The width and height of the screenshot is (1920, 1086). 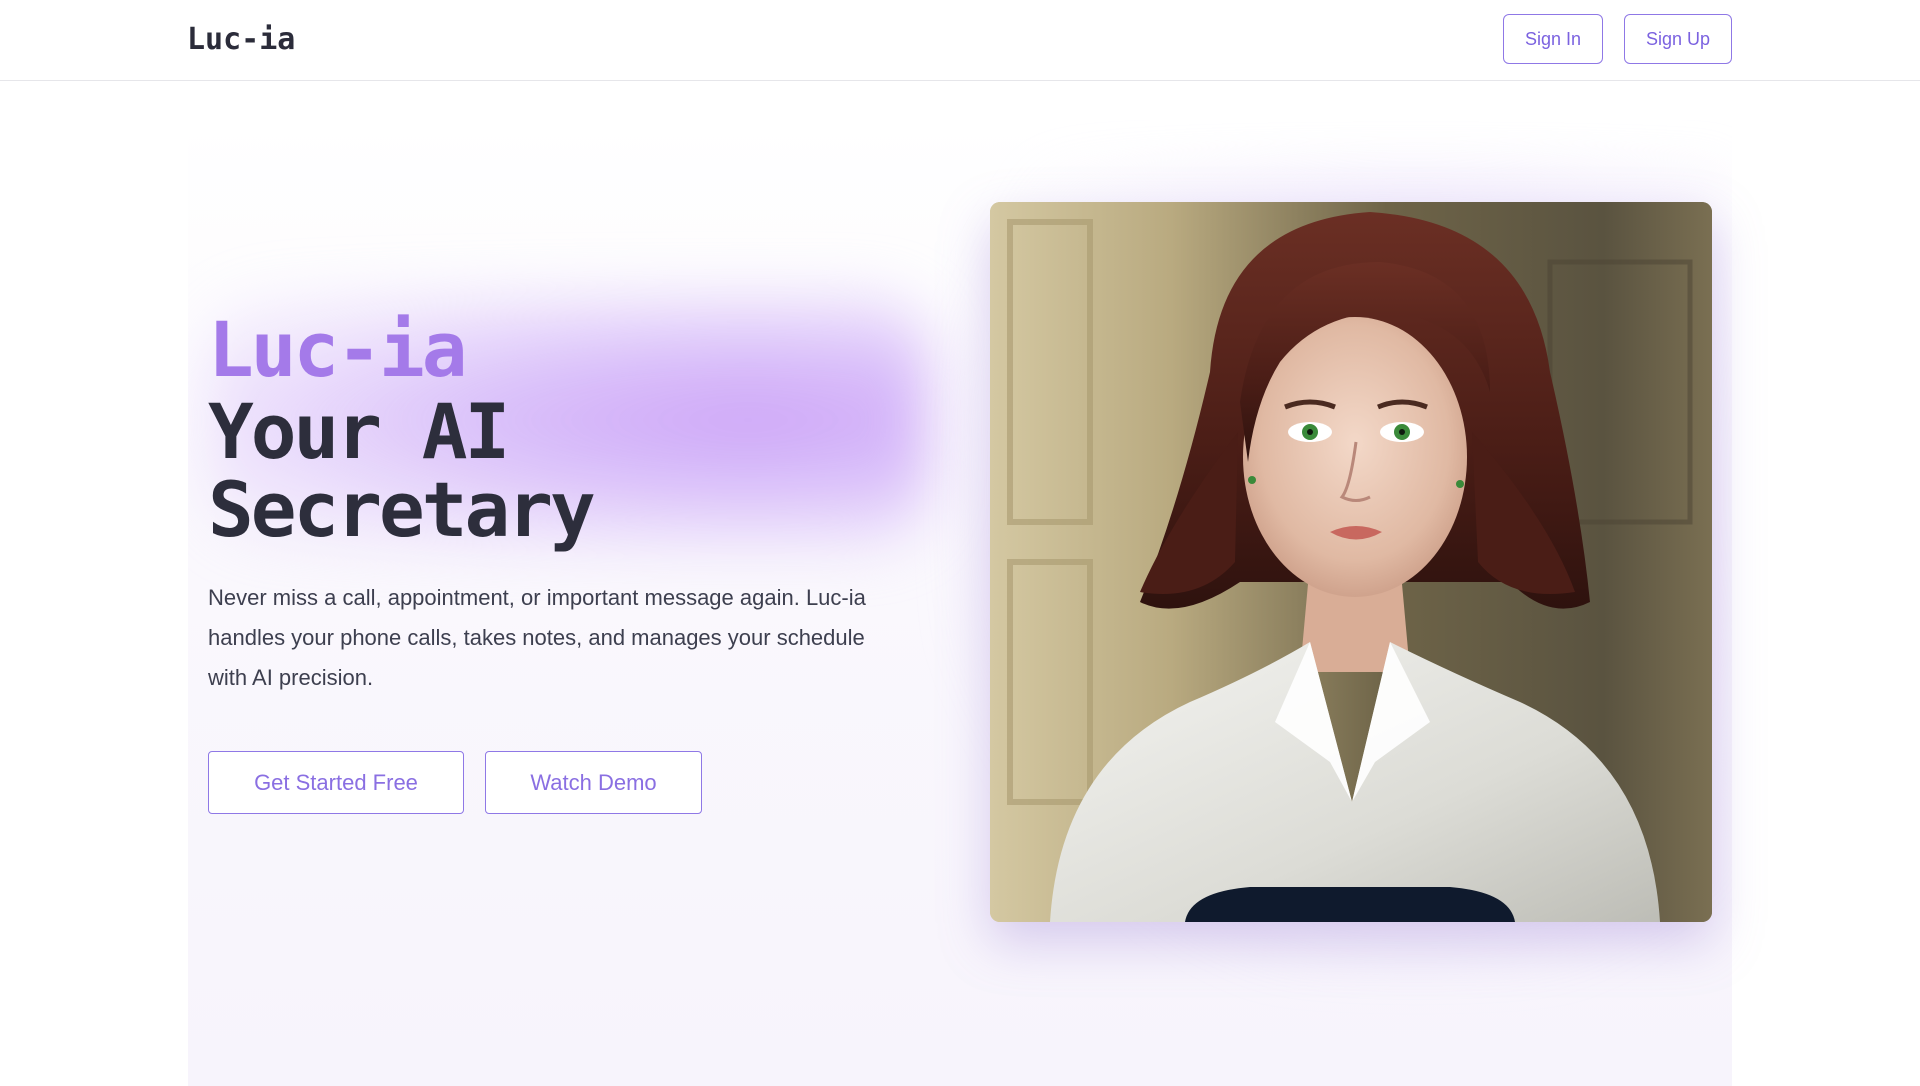 I want to click on get-started-button: Get Started Free, so click(x=336, y=782).